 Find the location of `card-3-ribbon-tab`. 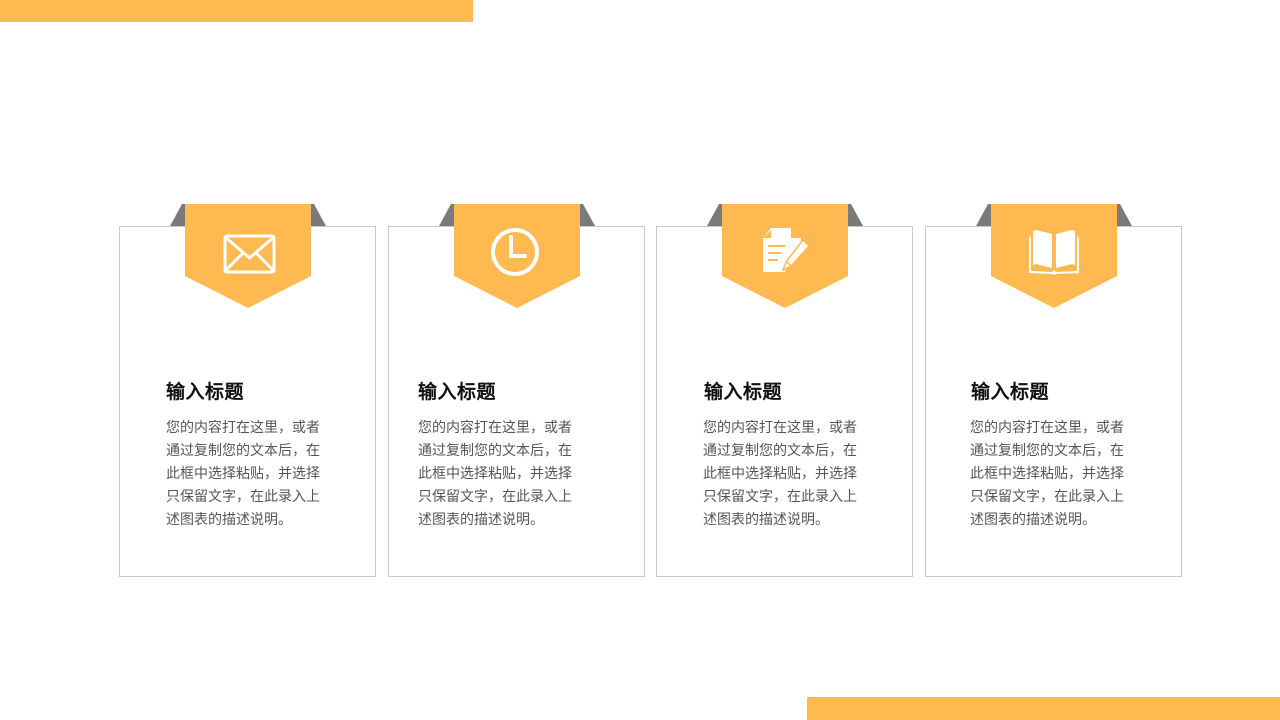

card-3-ribbon-tab is located at coordinates (785, 256).